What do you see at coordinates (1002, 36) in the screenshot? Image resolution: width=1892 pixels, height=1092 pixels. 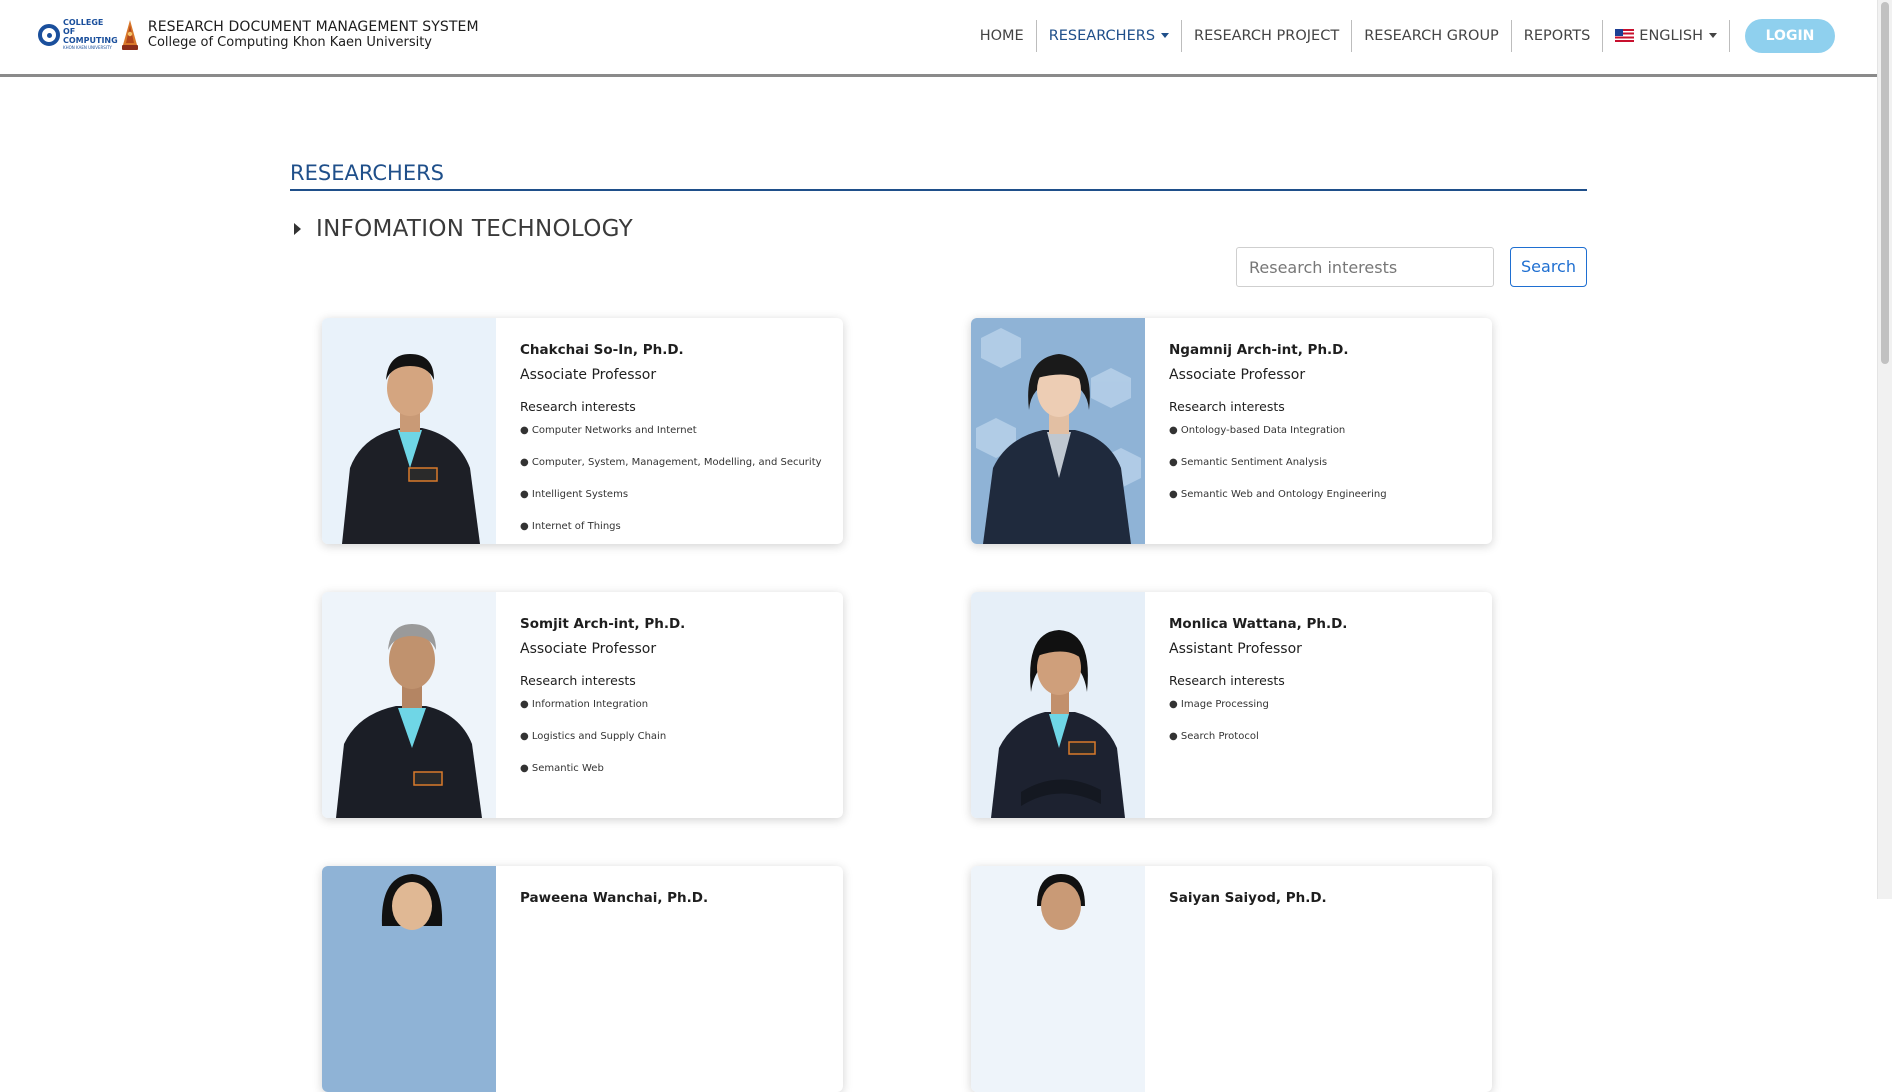 I see `nav-home: HOME` at bounding box center [1002, 36].